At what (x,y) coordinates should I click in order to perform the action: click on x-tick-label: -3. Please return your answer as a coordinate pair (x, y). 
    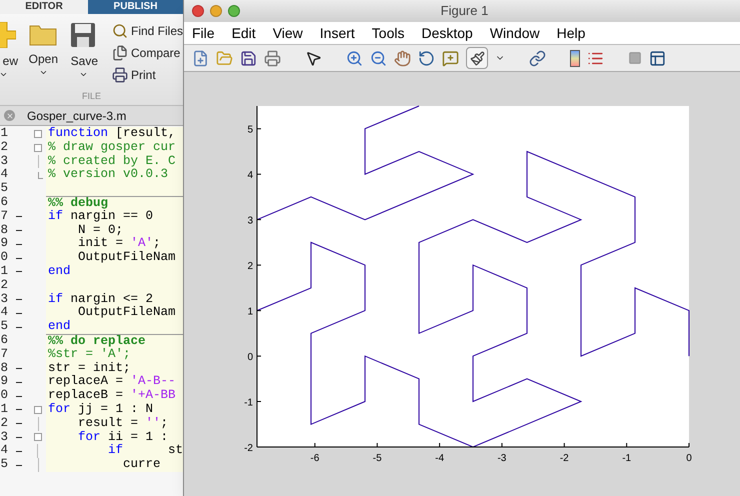
    Looking at the image, I should click on (501, 458).